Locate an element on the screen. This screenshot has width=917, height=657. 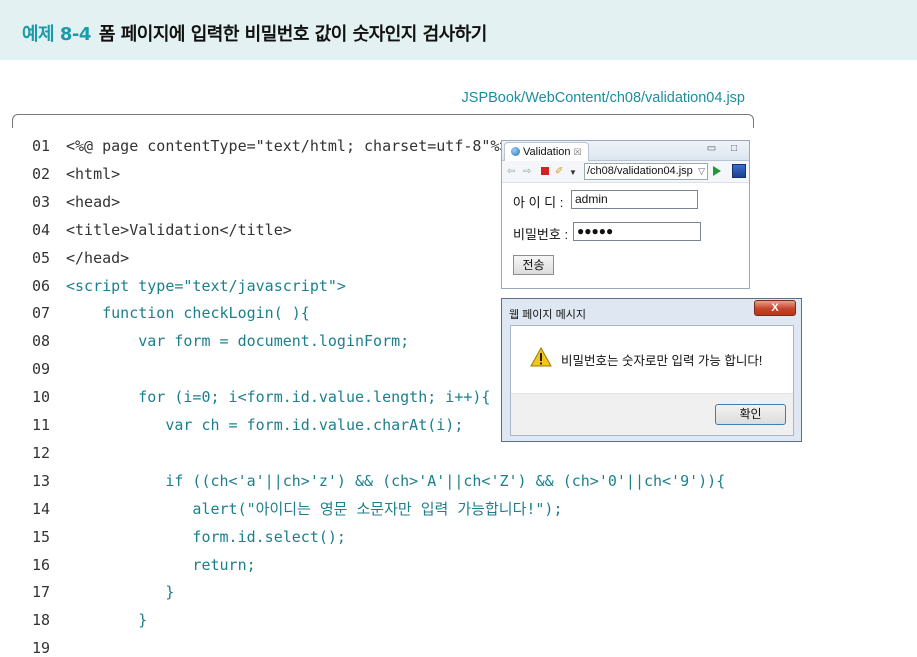
code-text: </head> is located at coordinates (98, 257).